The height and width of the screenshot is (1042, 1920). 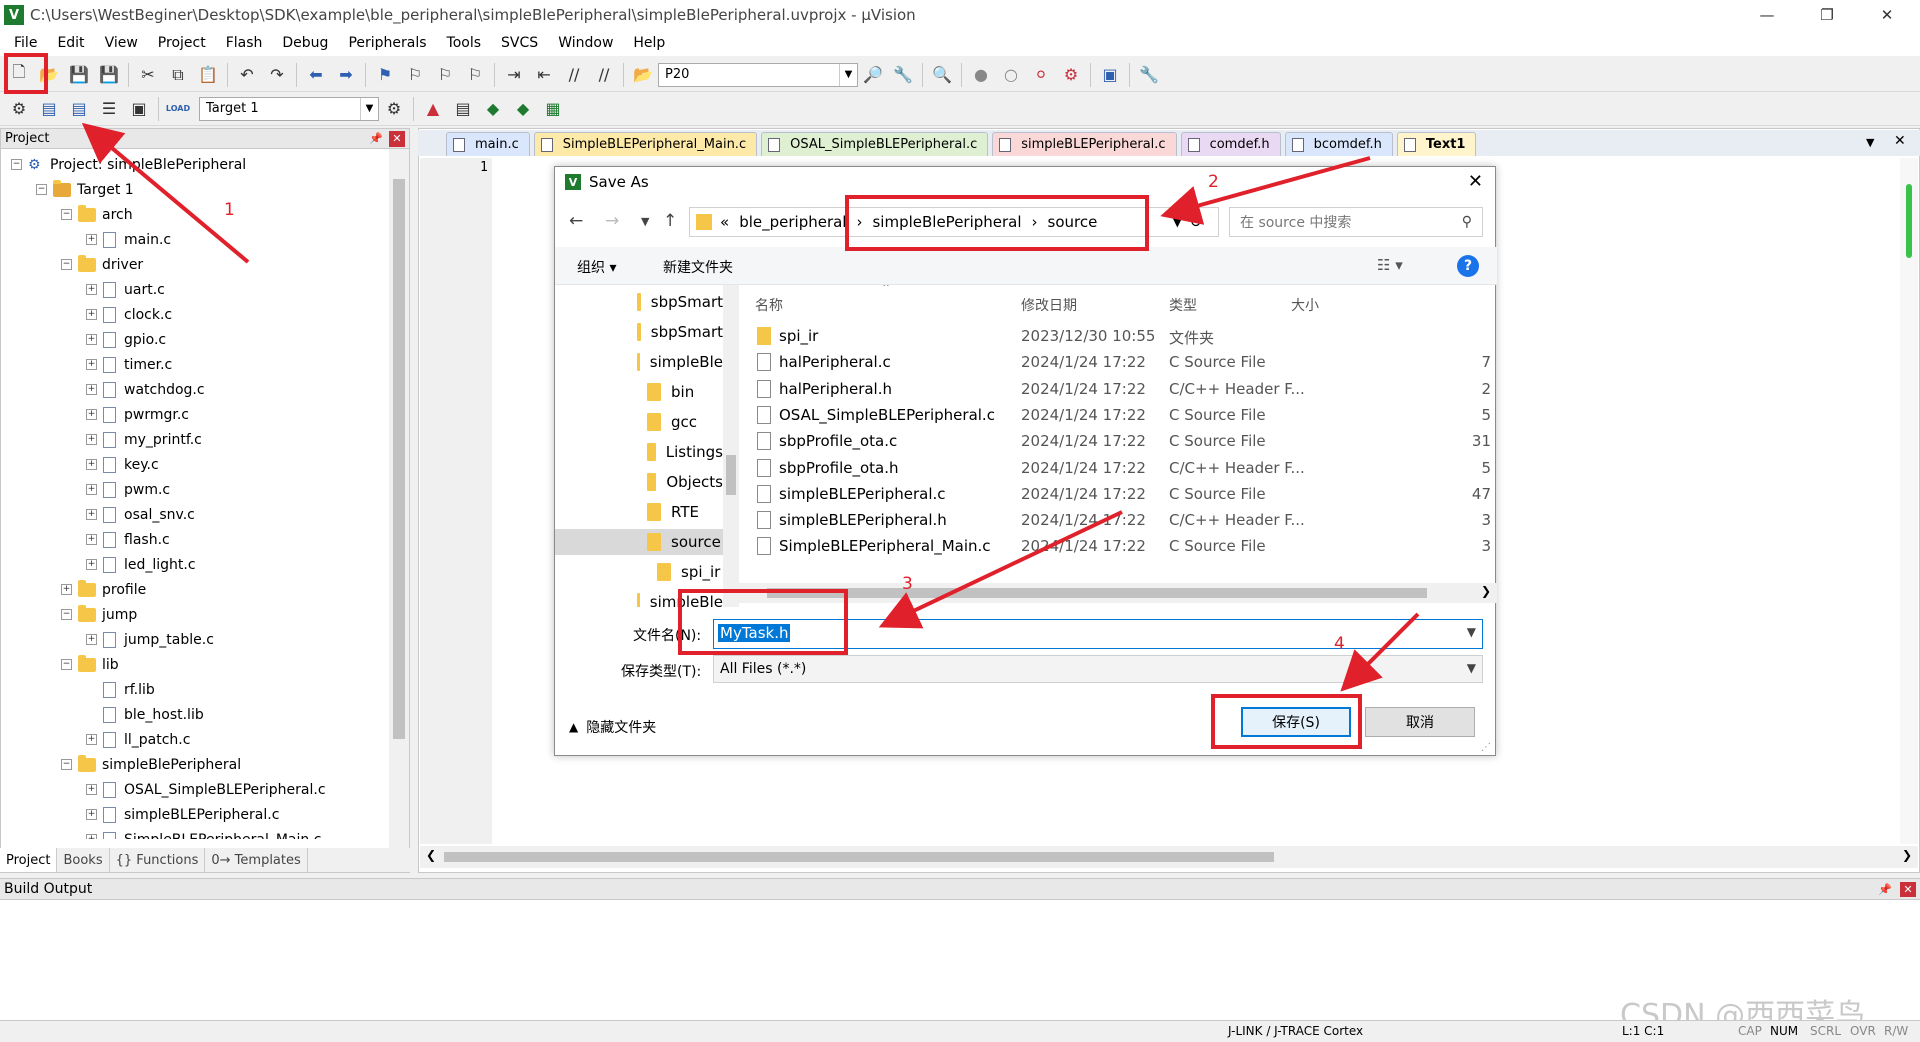 I want to click on save-all-icon: 💾, so click(x=109, y=75).